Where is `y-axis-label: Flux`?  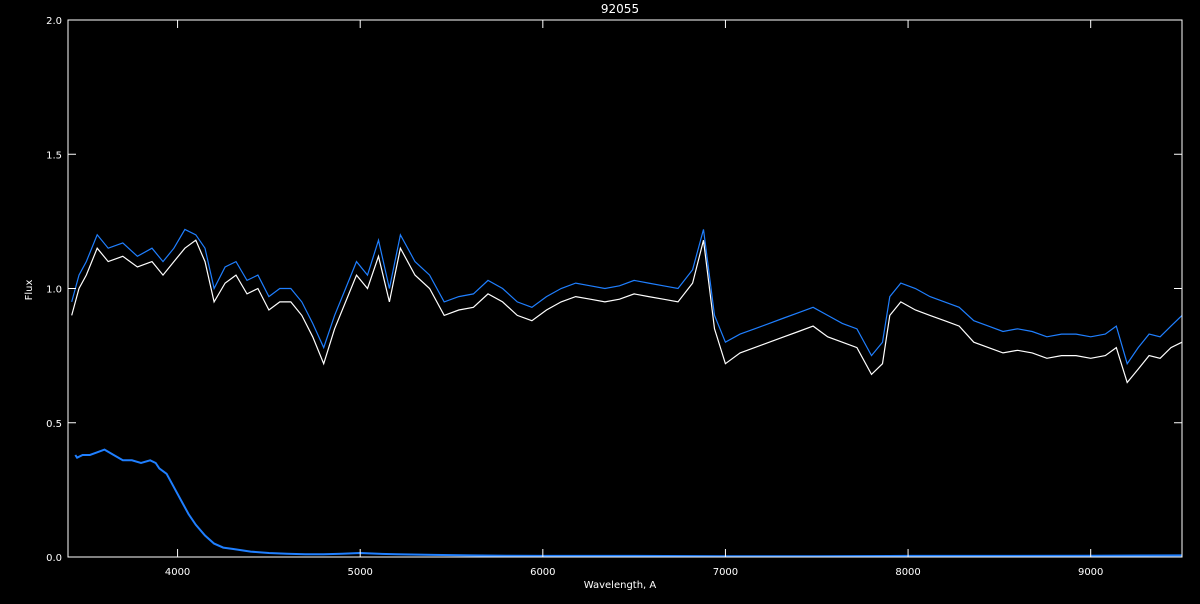 y-axis-label: Flux is located at coordinates (29, 290).